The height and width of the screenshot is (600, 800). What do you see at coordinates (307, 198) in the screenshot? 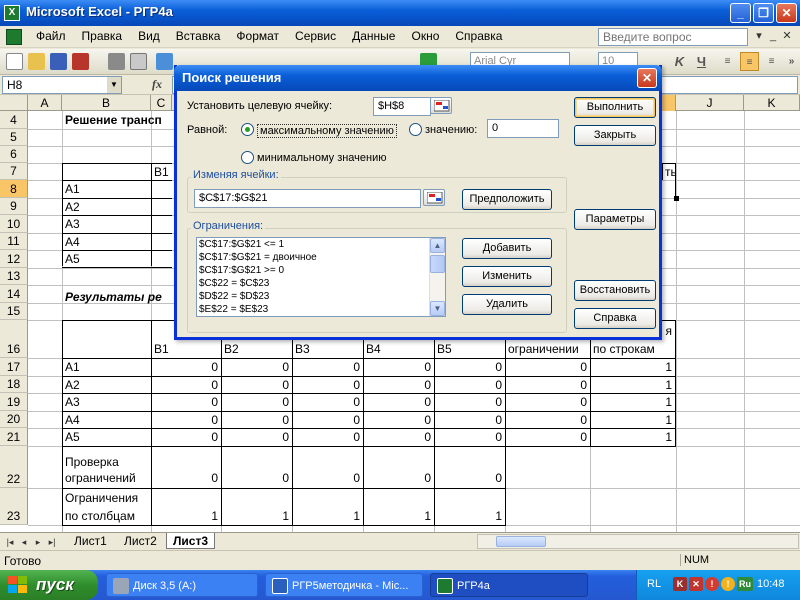
I see `changing-cells-input: $C$17:$G$21` at bounding box center [307, 198].